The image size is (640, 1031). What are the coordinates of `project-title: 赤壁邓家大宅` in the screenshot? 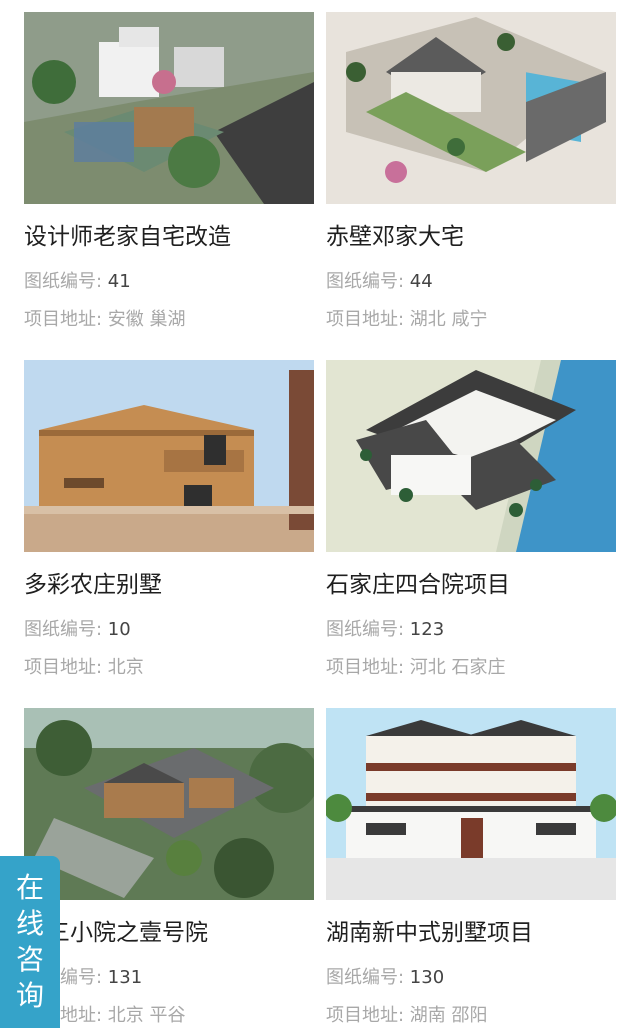 It's located at (395, 237).